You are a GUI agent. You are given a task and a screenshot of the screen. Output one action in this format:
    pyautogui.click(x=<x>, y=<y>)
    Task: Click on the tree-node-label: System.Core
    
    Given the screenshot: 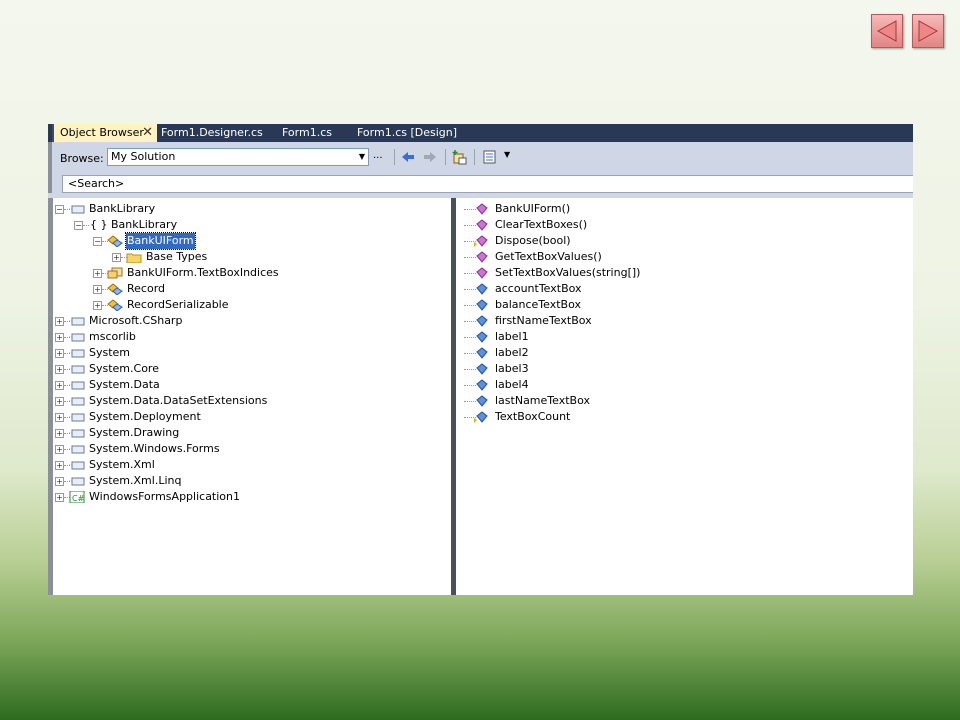 What is the action you would take?
    pyautogui.click(x=124, y=368)
    